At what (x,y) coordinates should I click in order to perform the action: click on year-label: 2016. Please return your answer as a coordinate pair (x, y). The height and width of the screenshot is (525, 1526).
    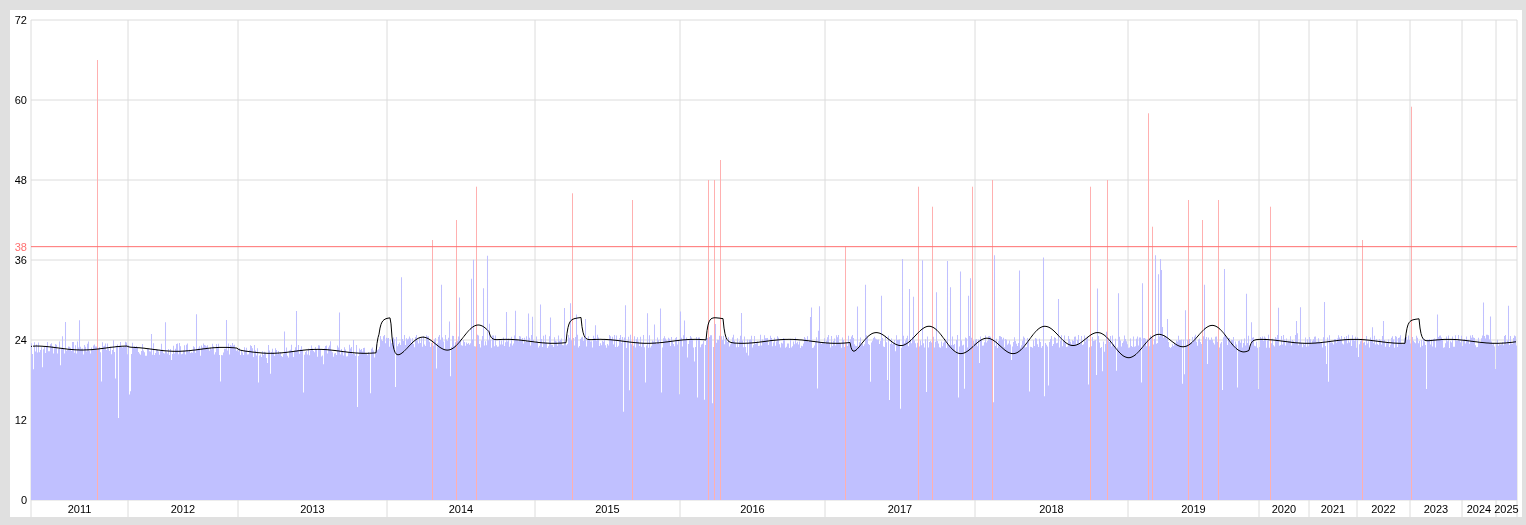
    Looking at the image, I should click on (752, 509).